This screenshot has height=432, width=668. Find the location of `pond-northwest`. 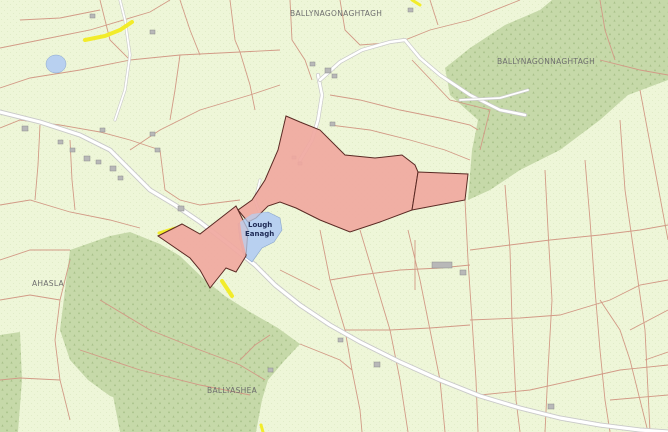

pond-northwest is located at coordinates (56, 64).